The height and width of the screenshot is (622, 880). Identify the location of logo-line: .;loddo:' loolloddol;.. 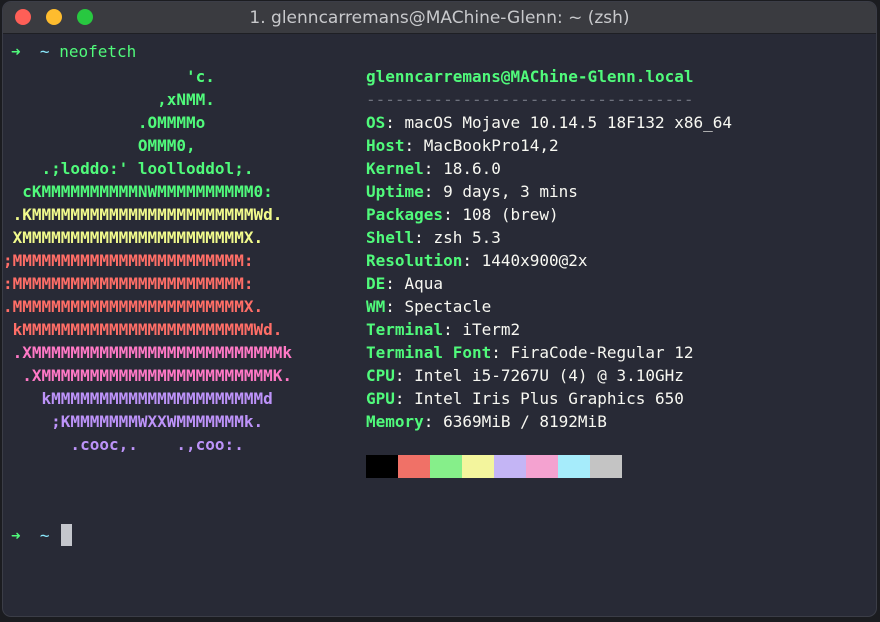
(128, 168).